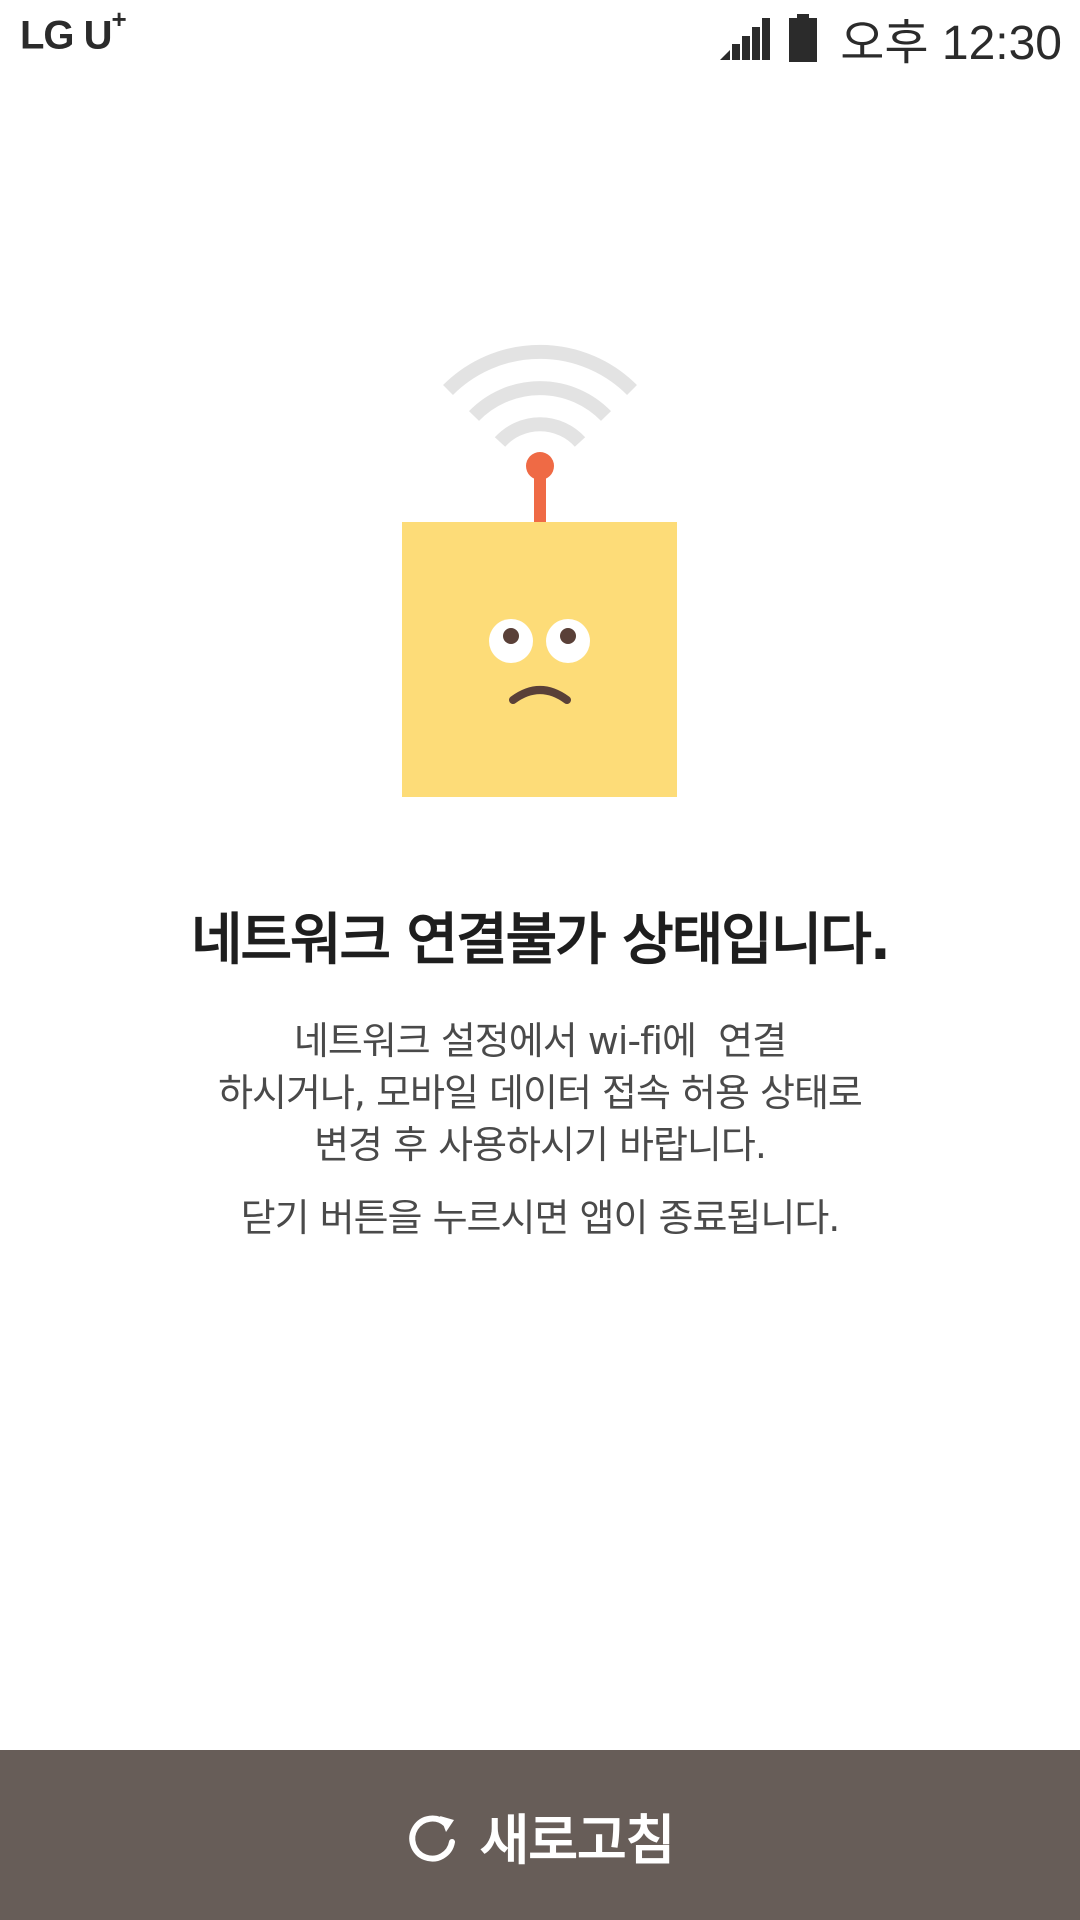 This screenshot has height=1920, width=1080. Describe the element at coordinates (568, 636) in the screenshot. I see `right-pupil` at that location.